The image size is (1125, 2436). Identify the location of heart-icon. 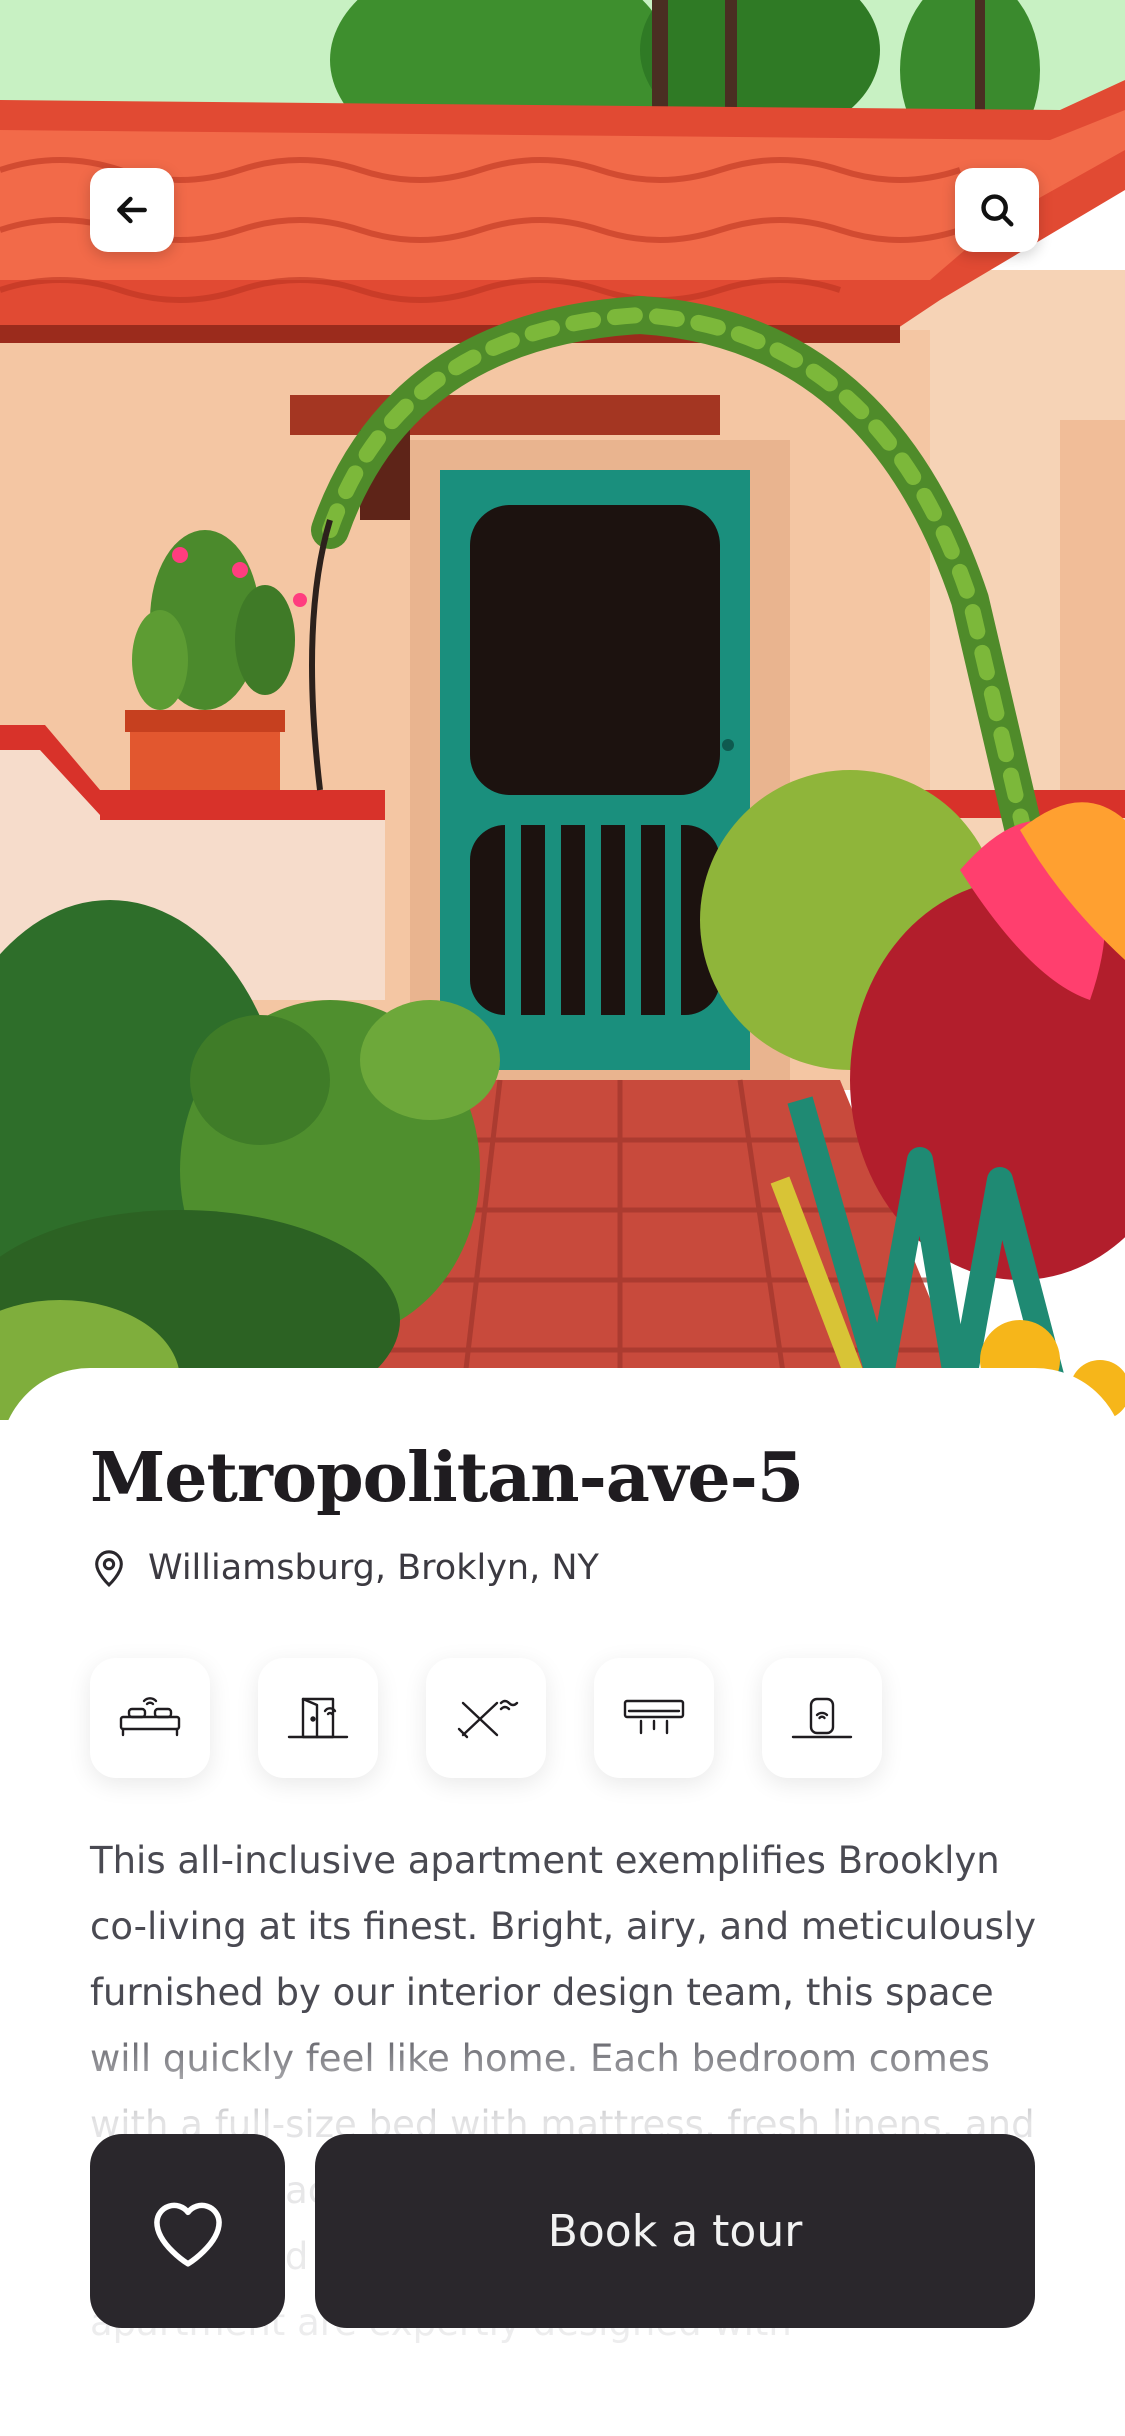
(187, 2234).